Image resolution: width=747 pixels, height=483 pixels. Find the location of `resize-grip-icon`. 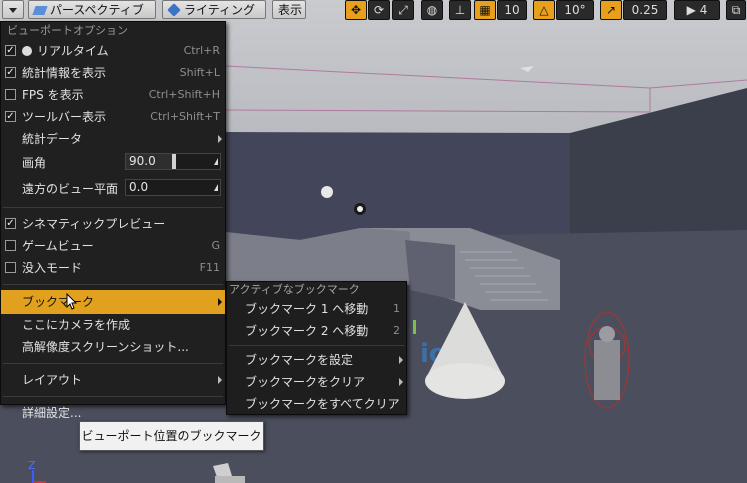

resize-grip-icon is located at coordinates (216, 161).